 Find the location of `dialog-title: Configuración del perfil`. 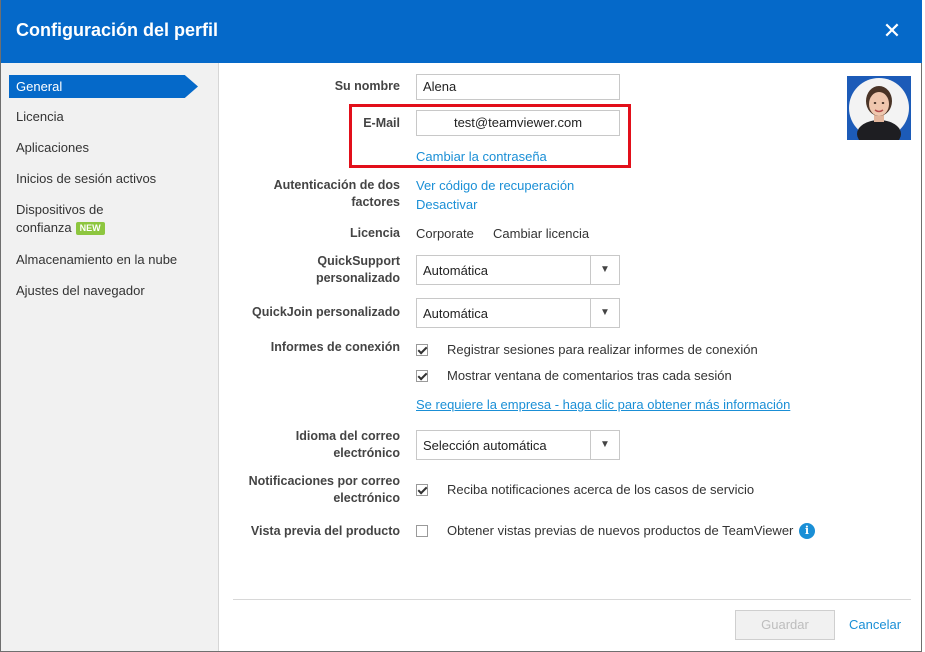

dialog-title: Configuración del perfil is located at coordinates (117, 30).